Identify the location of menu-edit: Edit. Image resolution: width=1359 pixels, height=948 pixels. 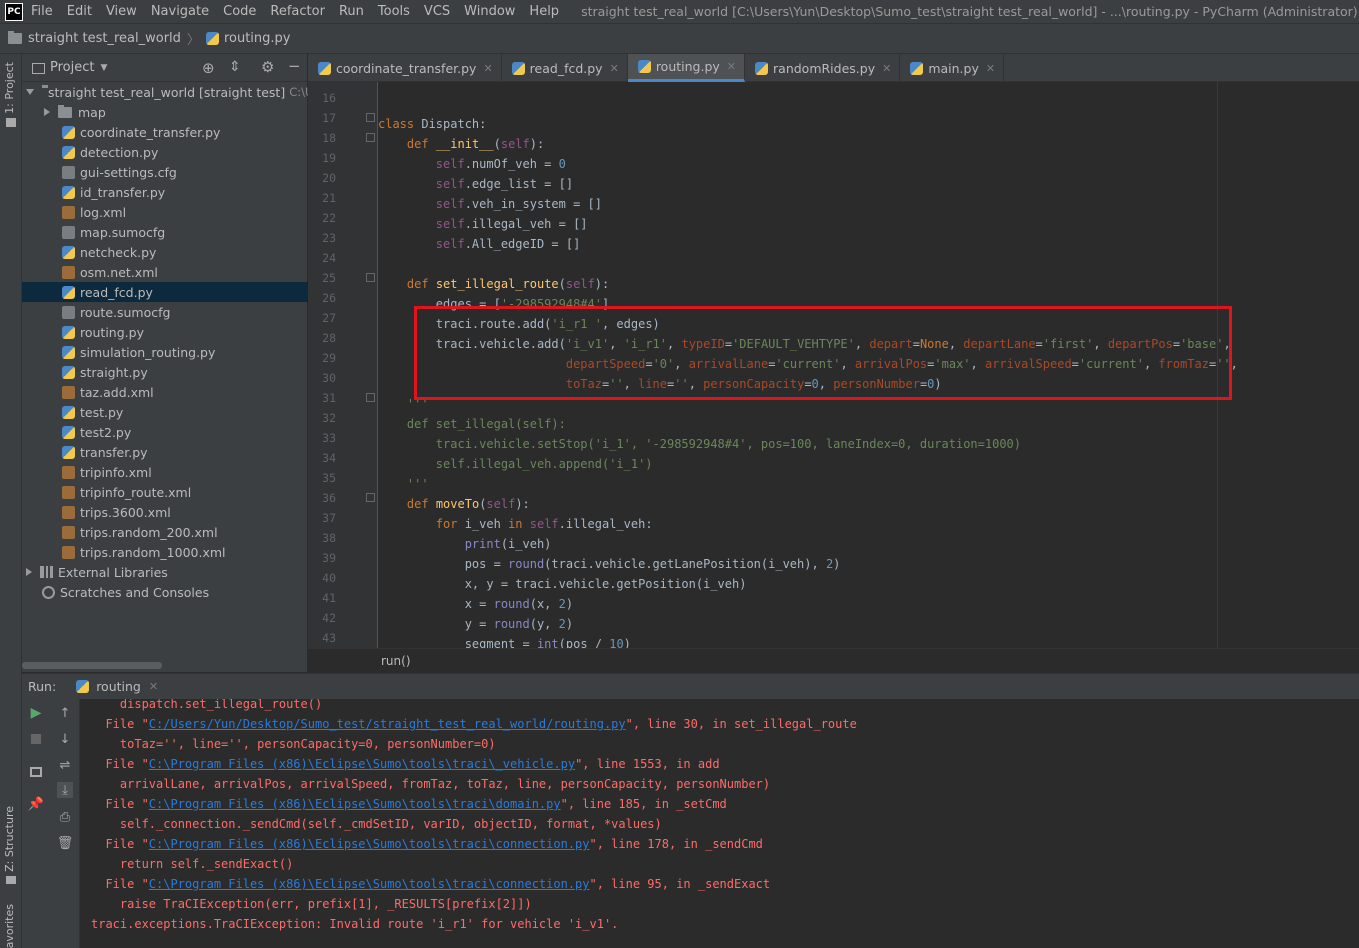
(79, 11).